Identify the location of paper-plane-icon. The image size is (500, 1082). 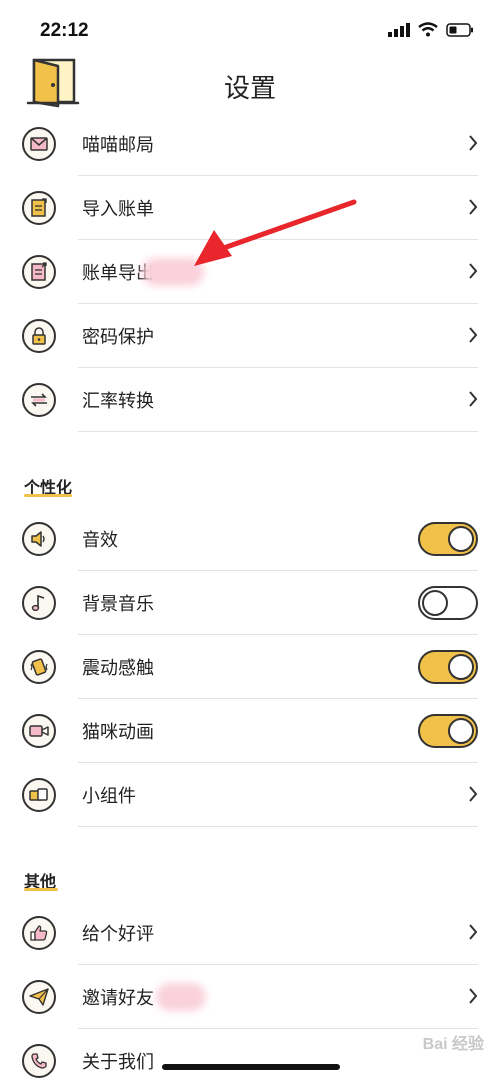
(39, 997).